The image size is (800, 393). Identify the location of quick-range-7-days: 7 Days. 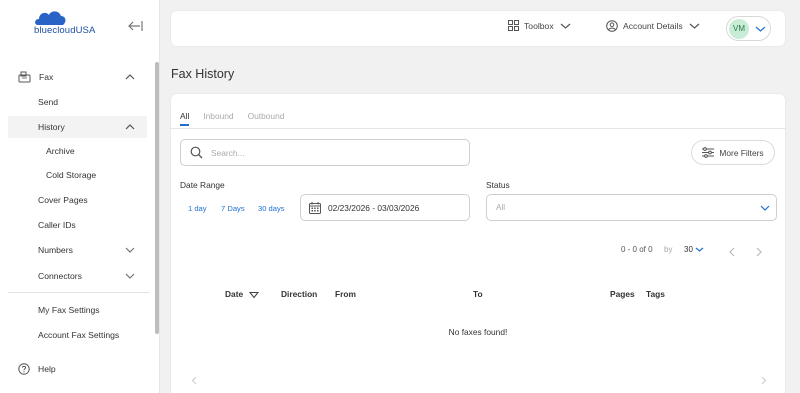
(233, 208).